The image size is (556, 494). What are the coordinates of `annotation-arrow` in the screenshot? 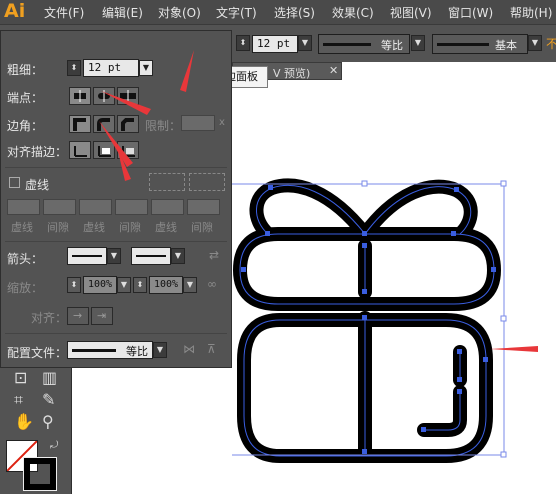 It's located at (514, 349).